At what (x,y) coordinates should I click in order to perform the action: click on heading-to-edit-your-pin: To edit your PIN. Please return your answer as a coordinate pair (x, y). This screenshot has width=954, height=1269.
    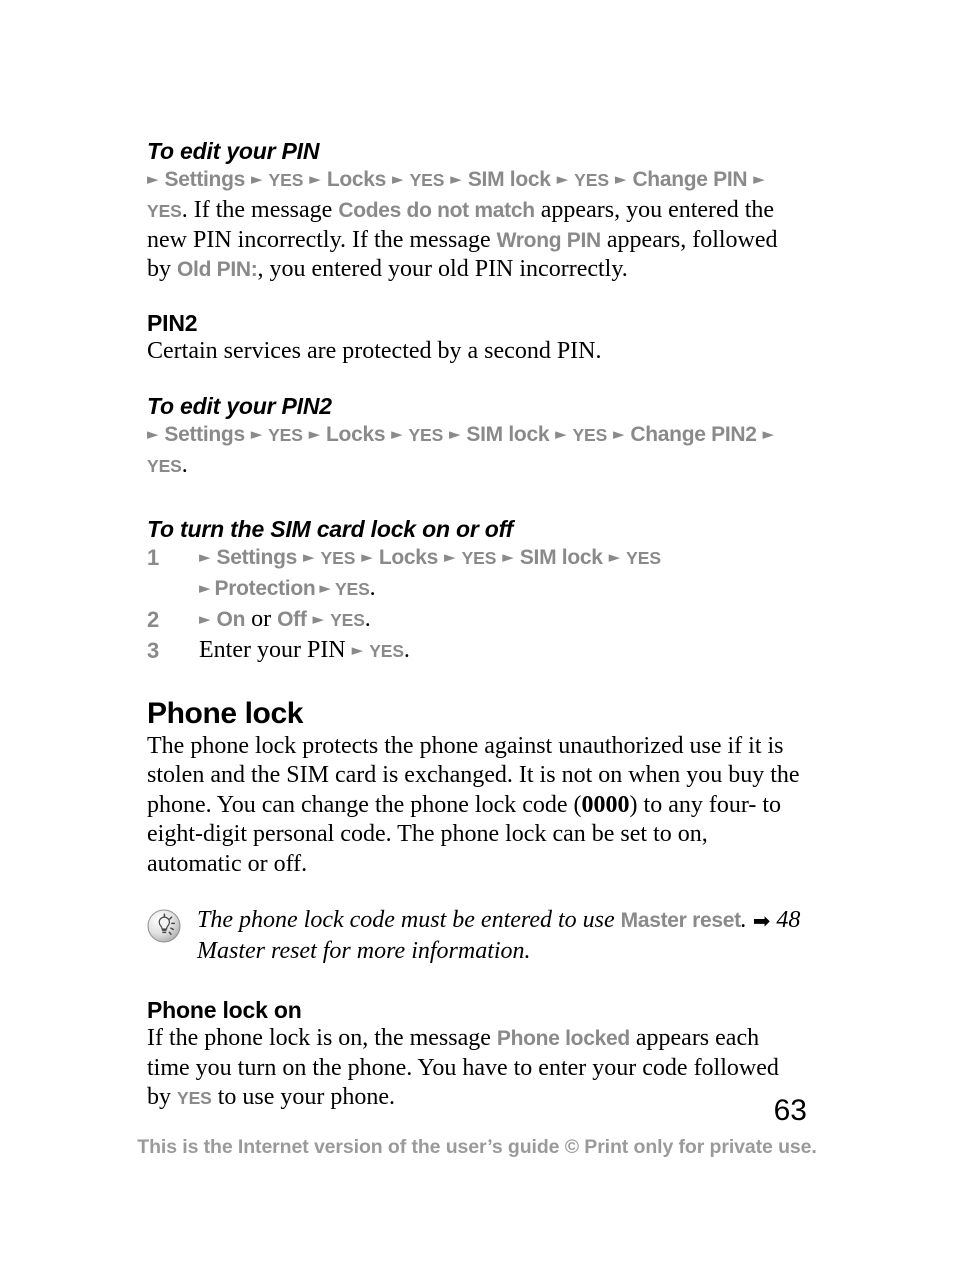
    Looking at the image, I should click on (233, 151).